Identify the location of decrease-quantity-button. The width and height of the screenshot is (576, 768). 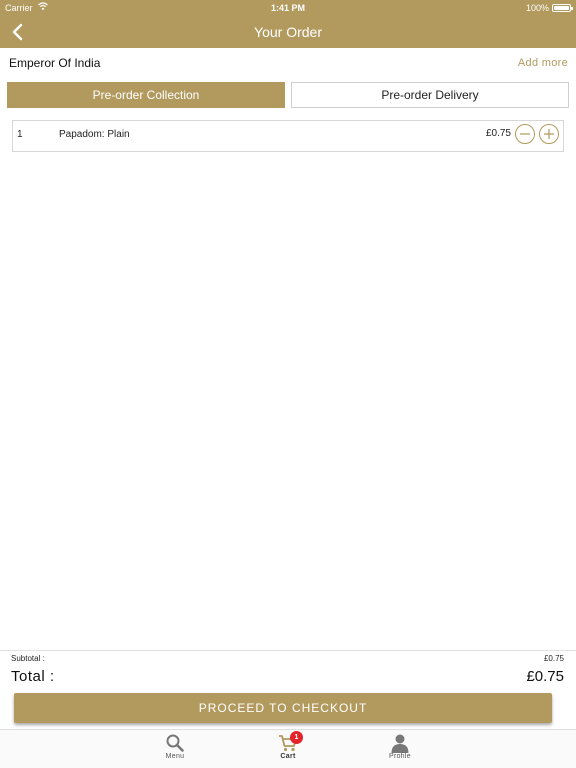
(525, 134).